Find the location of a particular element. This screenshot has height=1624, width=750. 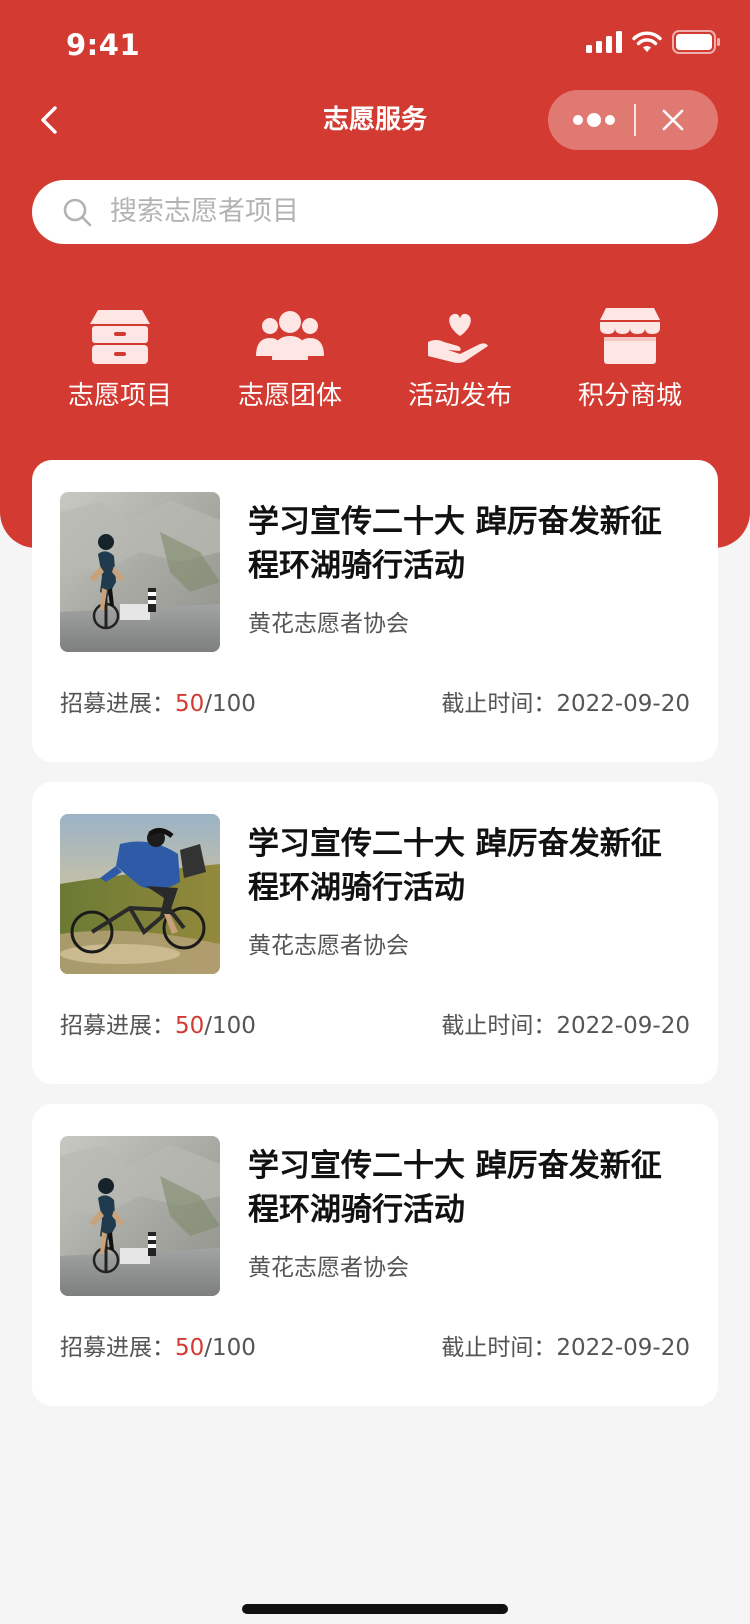

battery-icon is located at coordinates (696, 44).